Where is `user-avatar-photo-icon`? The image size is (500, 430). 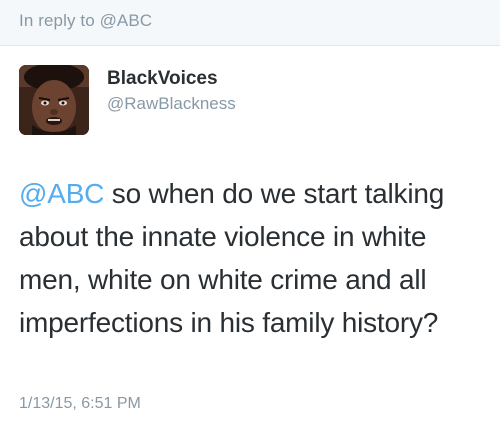
user-avatar-photo-icon is located at coordinates (54, 100).